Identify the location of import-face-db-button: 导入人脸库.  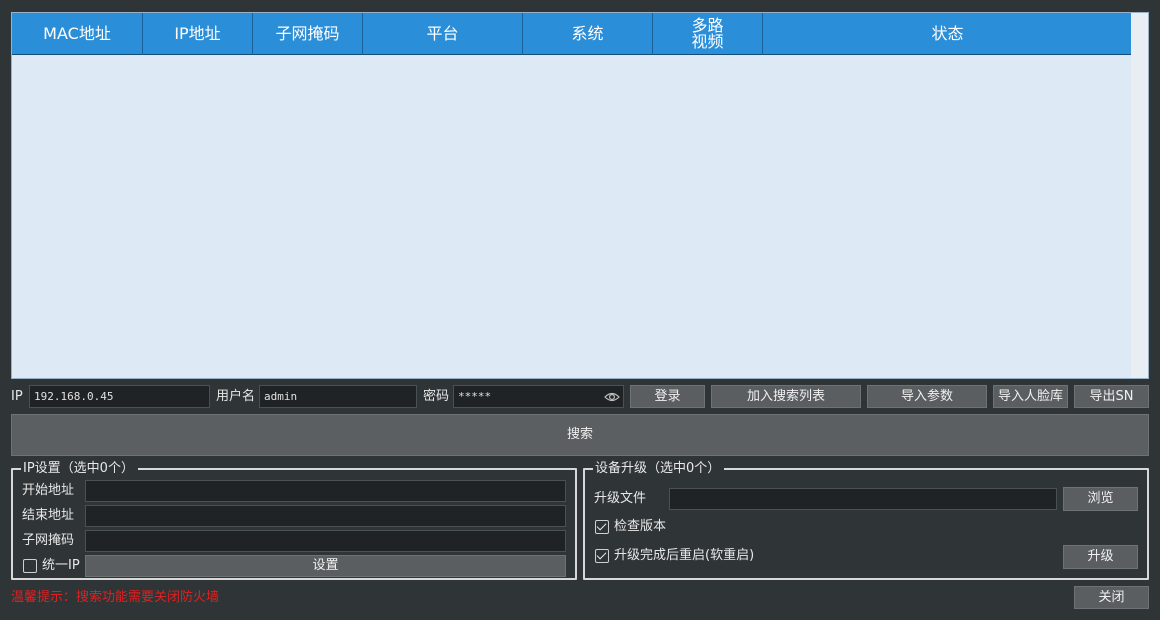
(1030, 396).